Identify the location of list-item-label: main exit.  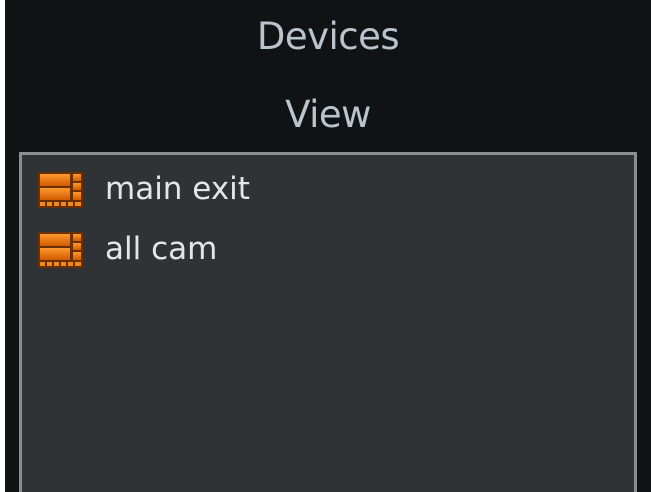
(177, 189).